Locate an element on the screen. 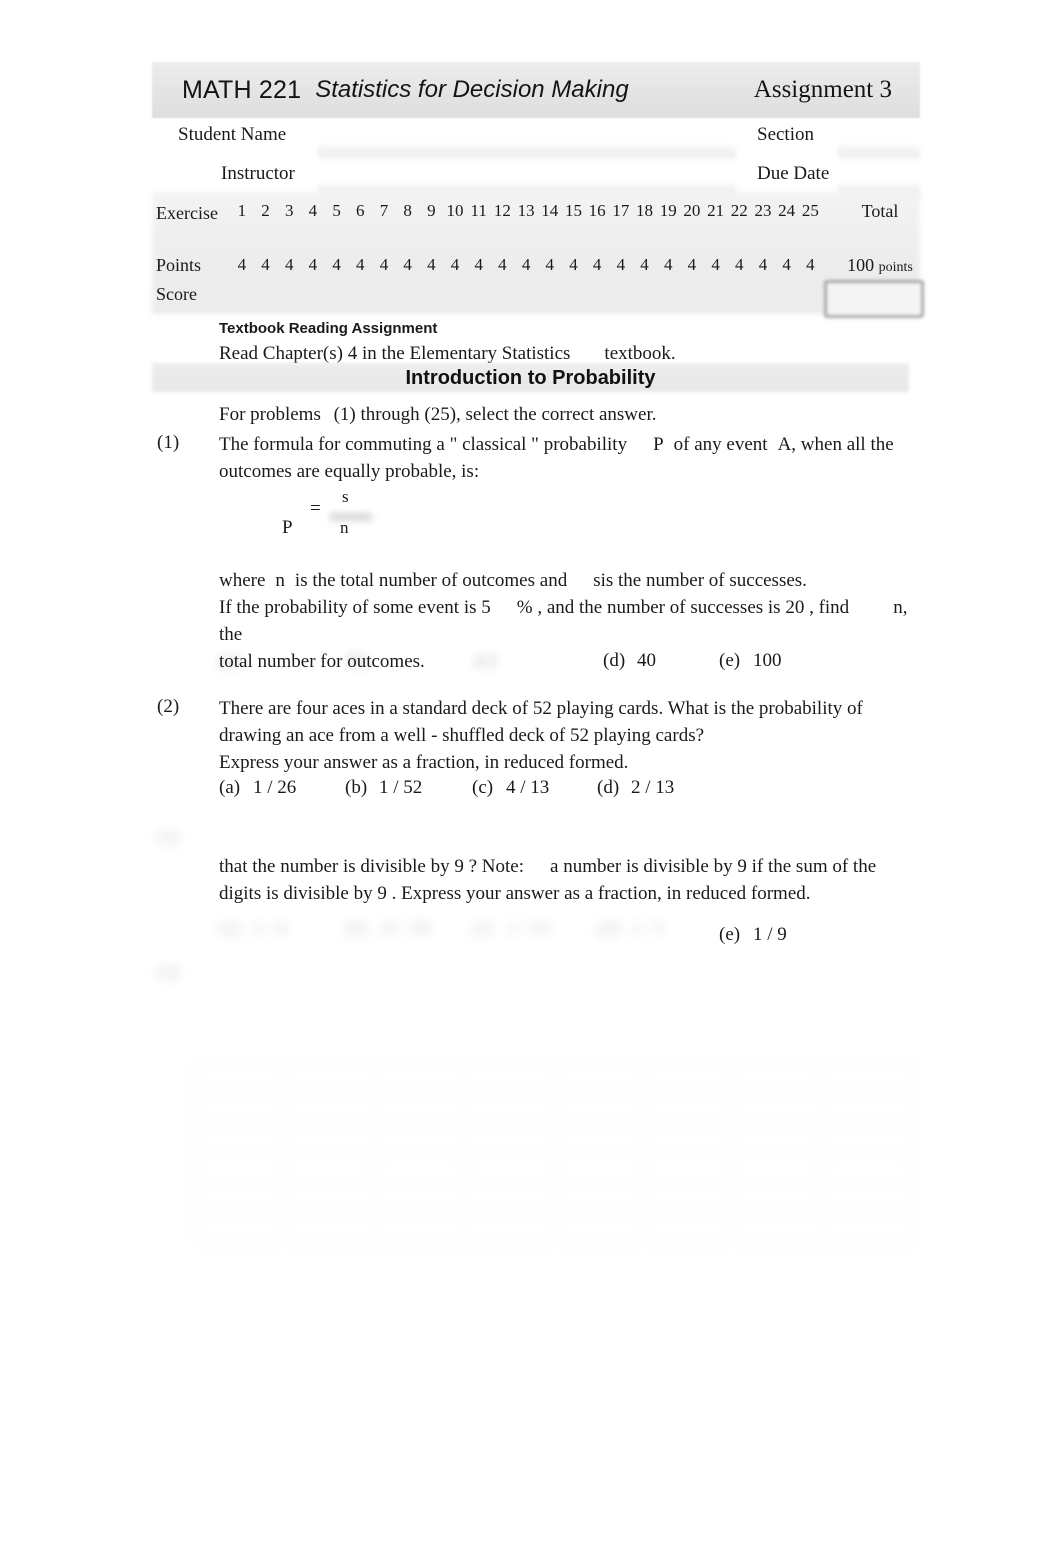  q3-answer-d: (d) 1 / 5 is located at coordinates (631, 929).